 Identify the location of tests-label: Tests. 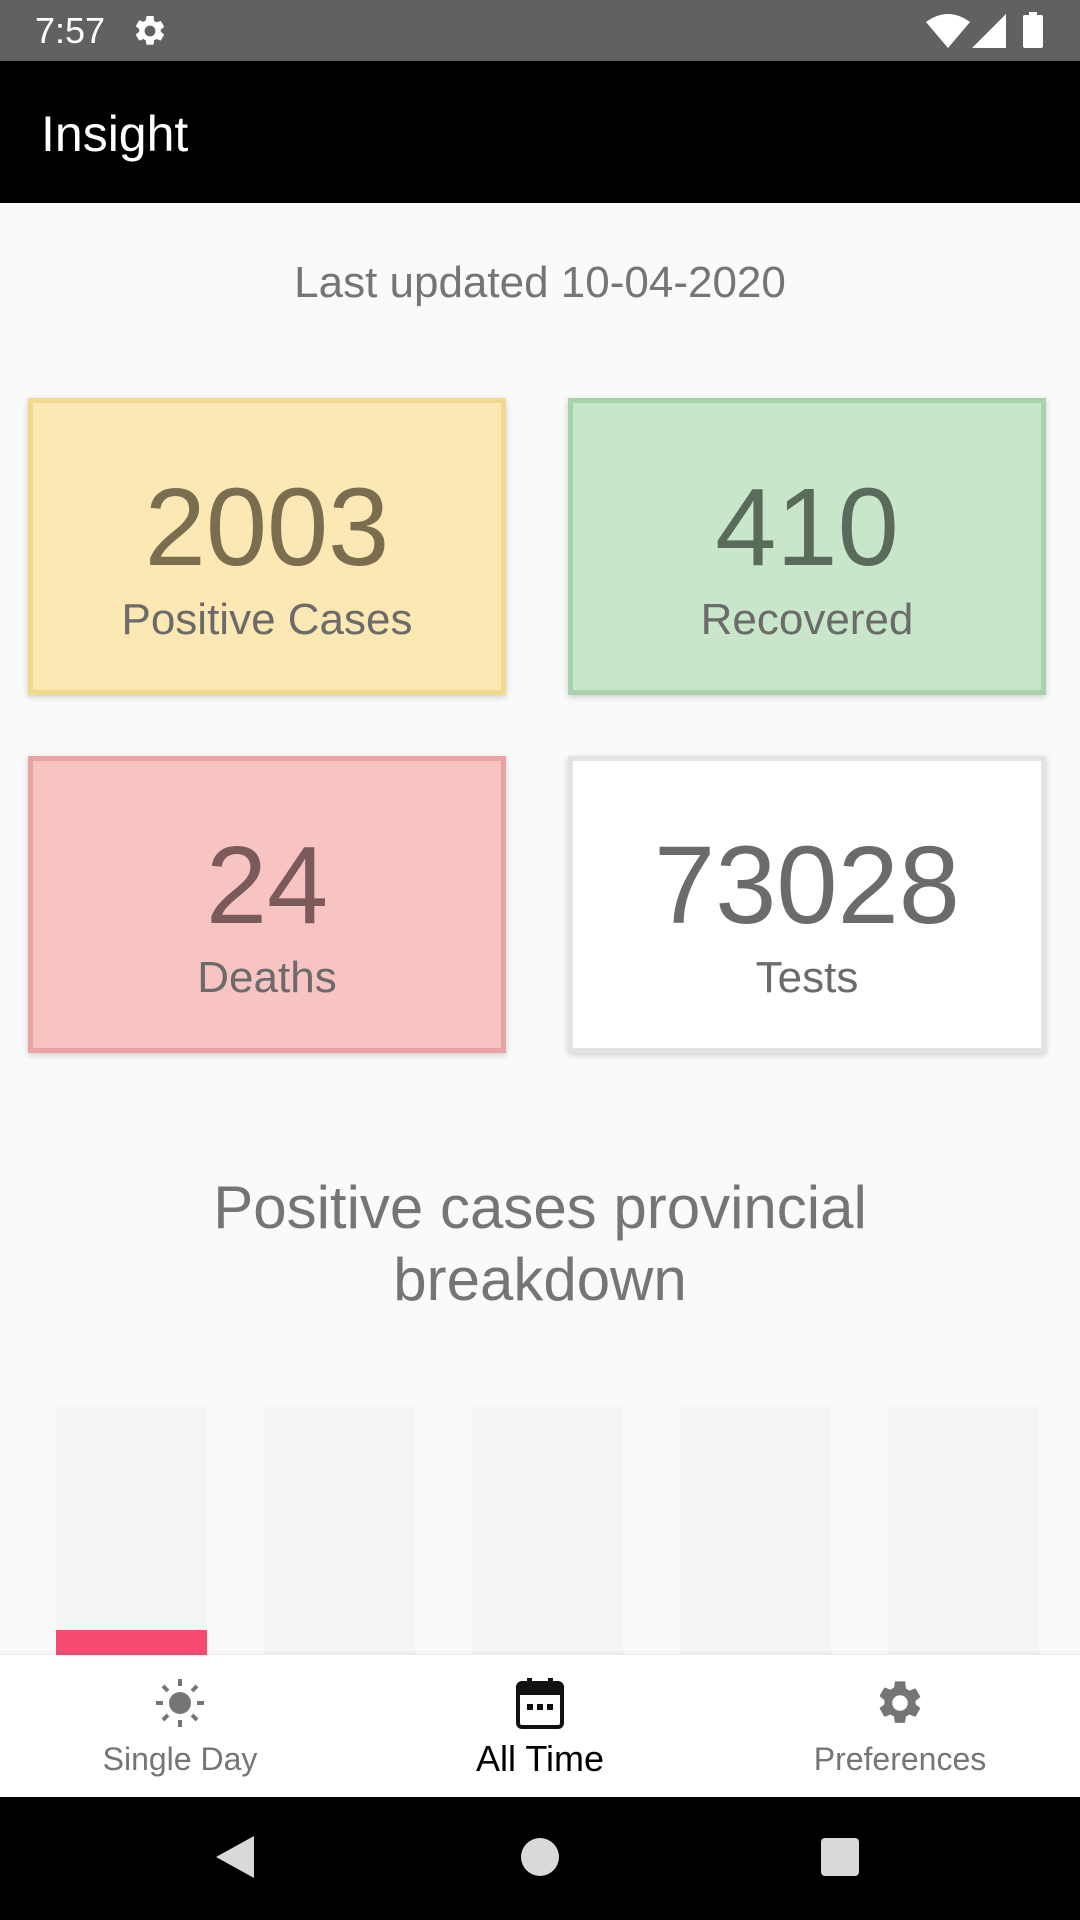
(807, 977).